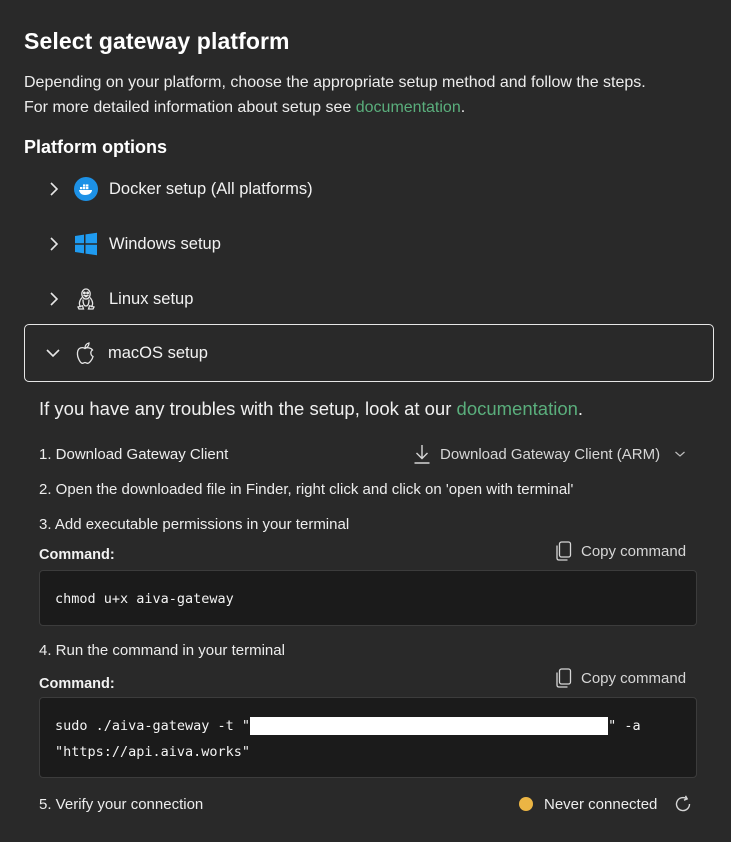 The width and height of the screenshot is (731, 842). I want to click on platform-option-docker: Docker setup (All platforms), so click(369, 189).